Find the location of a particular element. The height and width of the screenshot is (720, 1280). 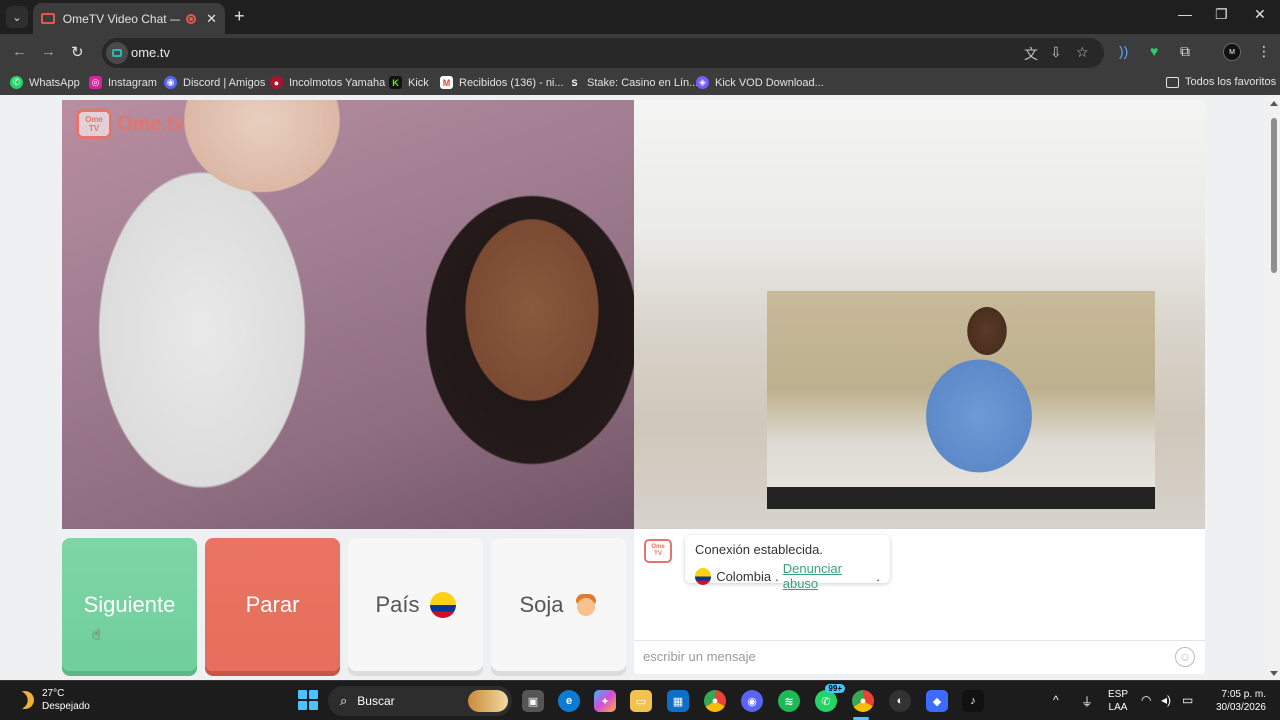

scroll-down-icon is located at coordinates (1274, 673).